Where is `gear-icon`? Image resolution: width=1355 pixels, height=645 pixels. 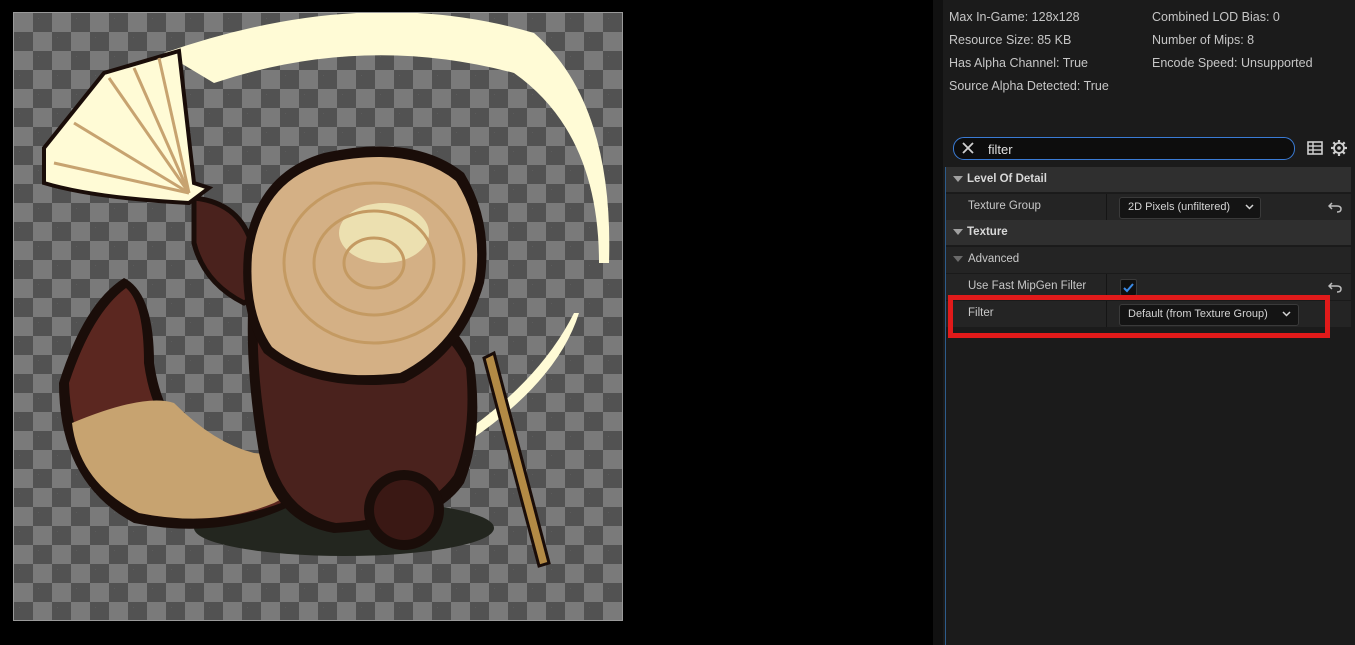
gear-icon is located at coordinates (1339, 148).